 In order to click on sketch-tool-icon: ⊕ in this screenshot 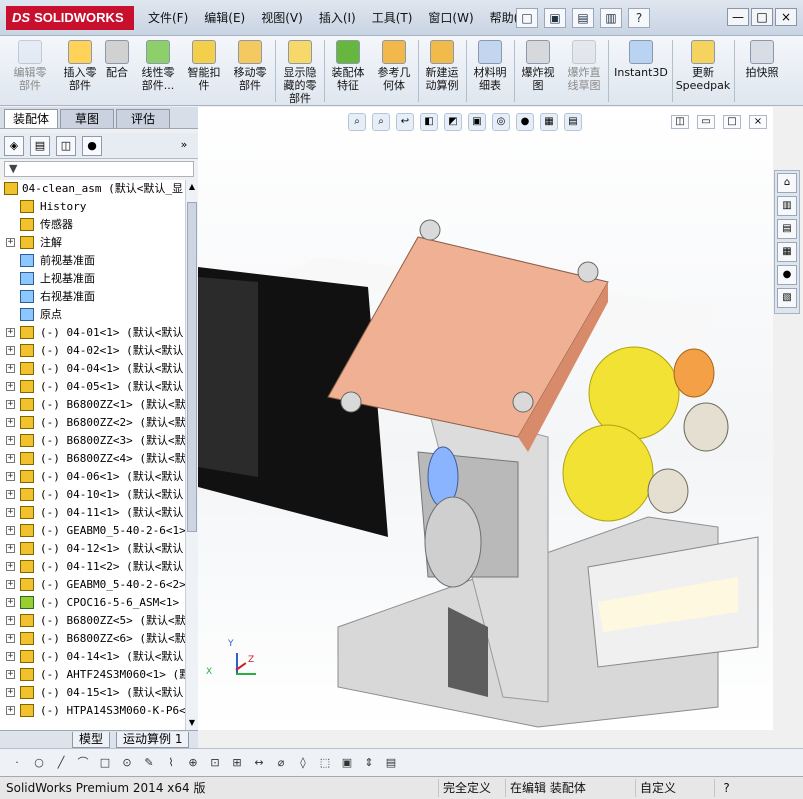, I will do `click(193, 763)`.